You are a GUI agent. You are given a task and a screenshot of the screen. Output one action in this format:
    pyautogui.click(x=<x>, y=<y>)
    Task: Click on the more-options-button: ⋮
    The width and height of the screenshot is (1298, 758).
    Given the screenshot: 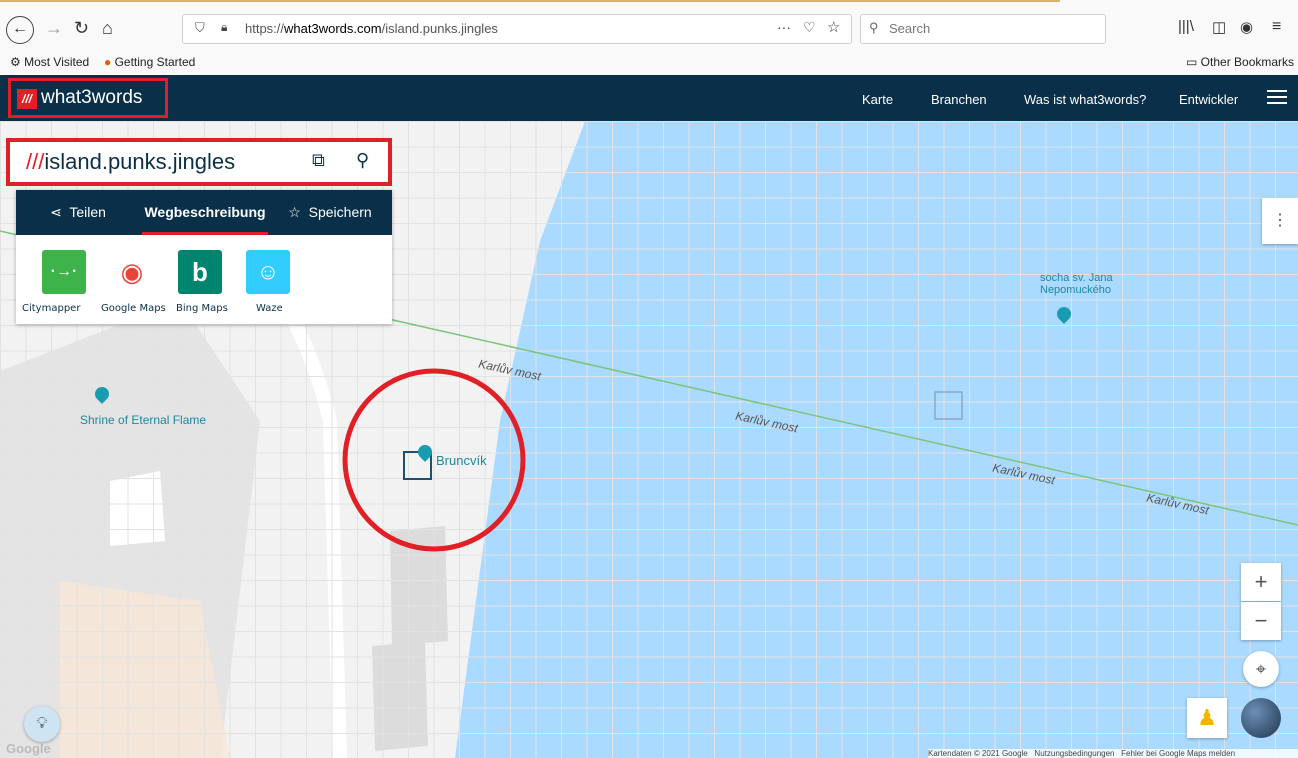 What is the action you would take?
    pyautogui.click(x=1280, y=221)
    